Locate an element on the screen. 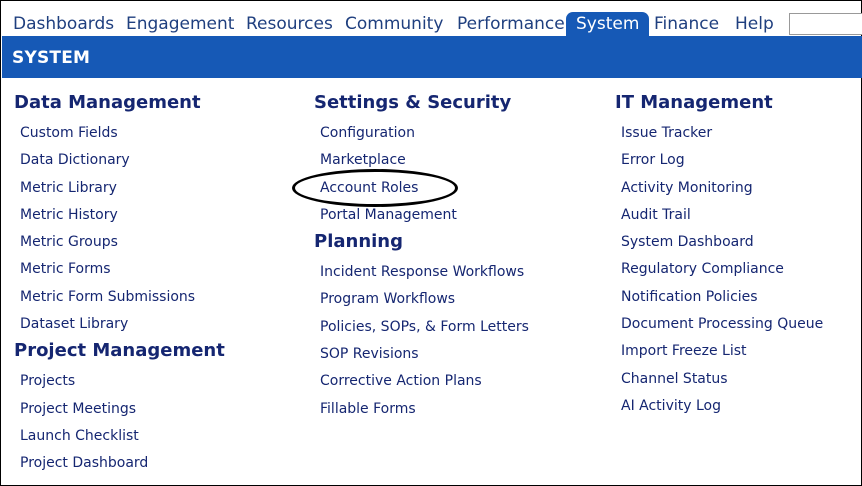 This screenshot has height=486, width=862. tab-performance: Performance is located at coordinates (511, 24).